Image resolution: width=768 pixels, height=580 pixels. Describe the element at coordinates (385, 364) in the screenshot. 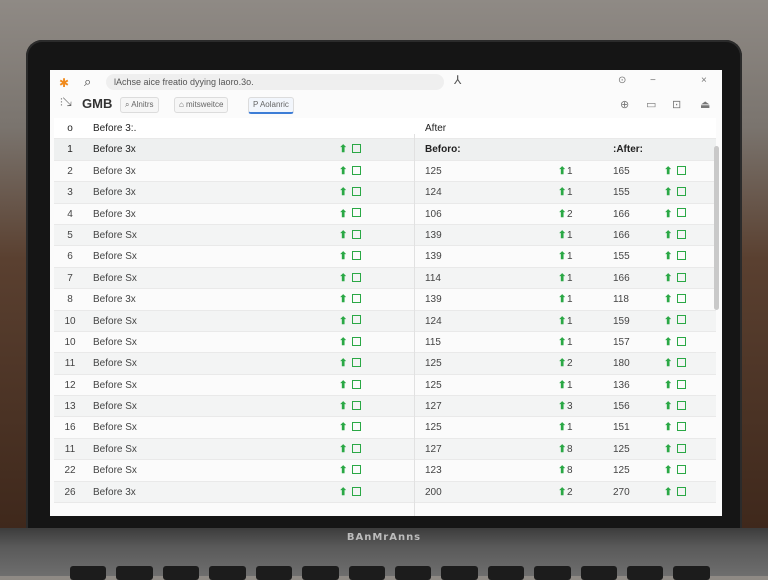

I see `table-row: 11 Before Sx ⬆ 125 ⬆ 2 180 ⬆` at that location.